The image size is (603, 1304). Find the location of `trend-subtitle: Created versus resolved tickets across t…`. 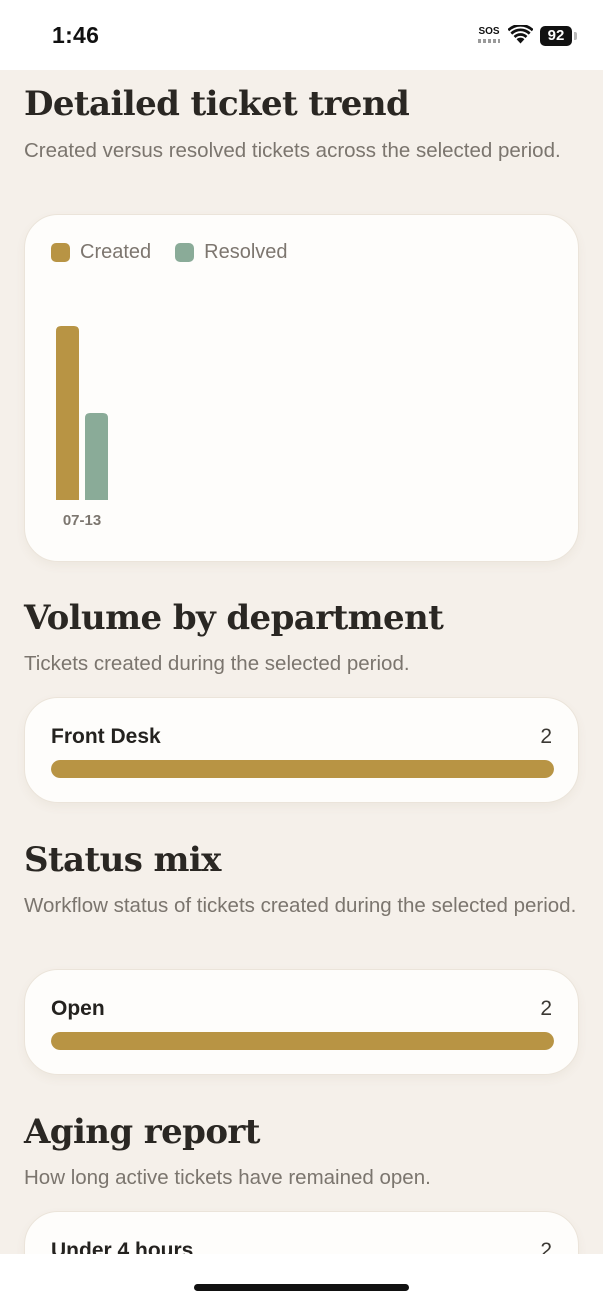

trend-subtitle: Created versus resolved tickets across t… is located at coordinates (292, 150).